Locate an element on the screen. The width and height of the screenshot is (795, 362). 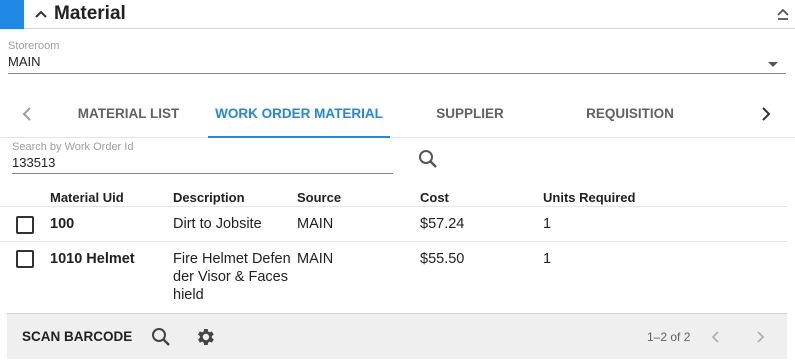
tab-requisition: REQUISITION is located at coordinates (630, 114).